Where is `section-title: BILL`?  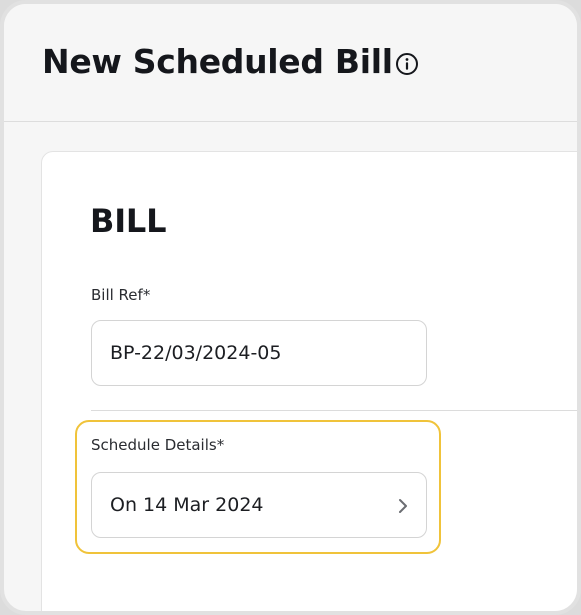
section-title: BILL is located at coordinates (128, 221).